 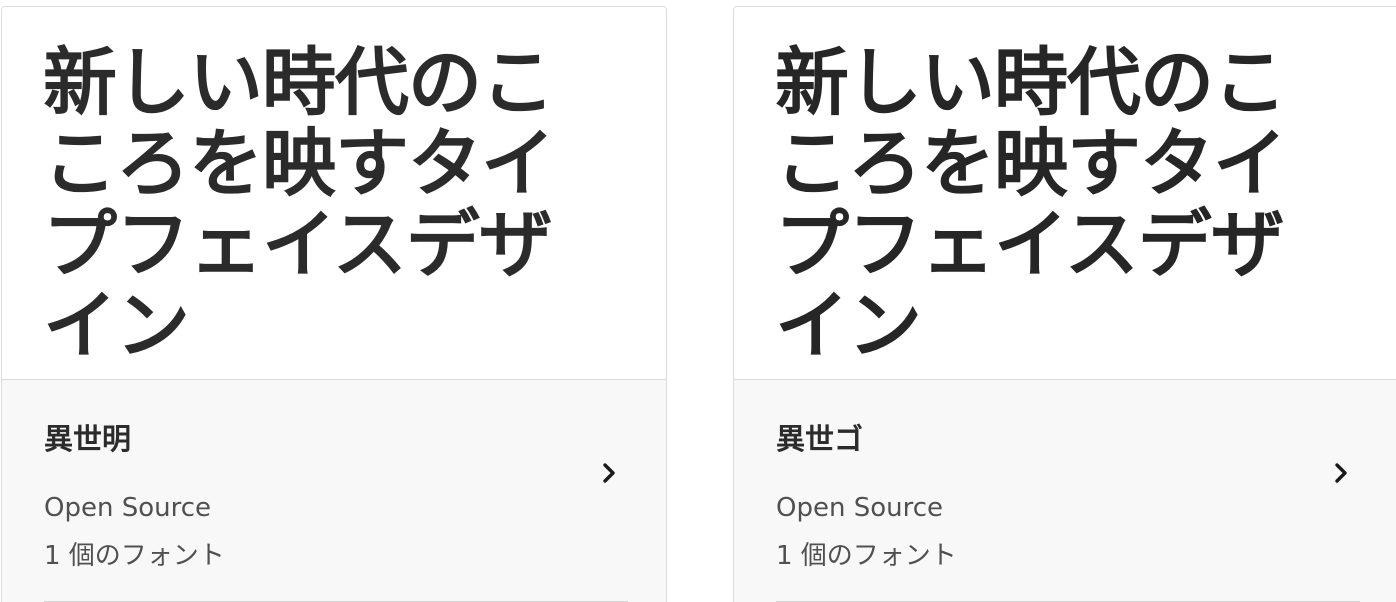 What do you see at coordinates (88, 439) in the screenshot?
I see `font-family-name: 異世明` at bounding box center [88, 439].